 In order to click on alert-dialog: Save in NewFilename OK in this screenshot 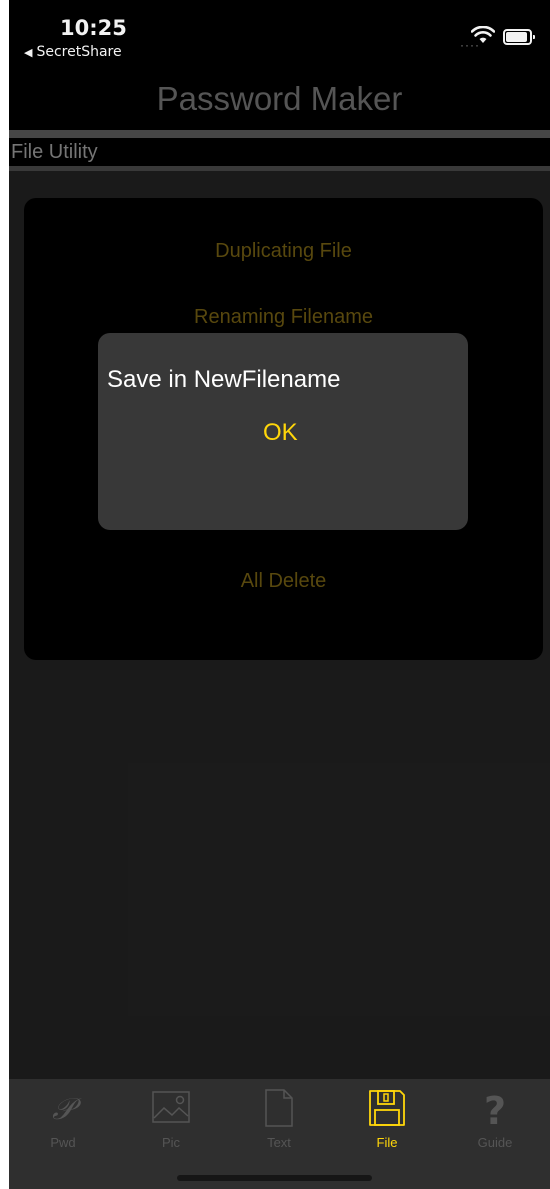, I will do `click(283, 431)`.